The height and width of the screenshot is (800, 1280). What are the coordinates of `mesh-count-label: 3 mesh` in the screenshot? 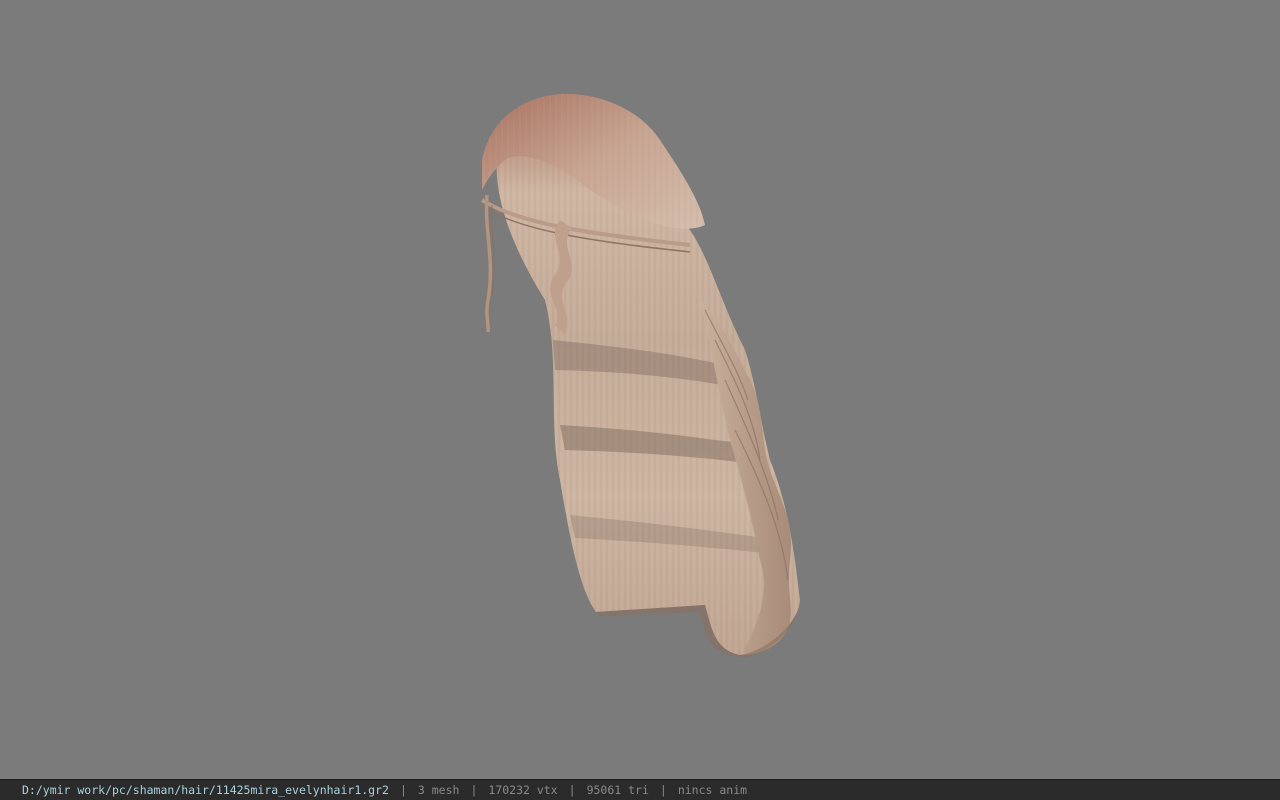 It's located at (438, 790).